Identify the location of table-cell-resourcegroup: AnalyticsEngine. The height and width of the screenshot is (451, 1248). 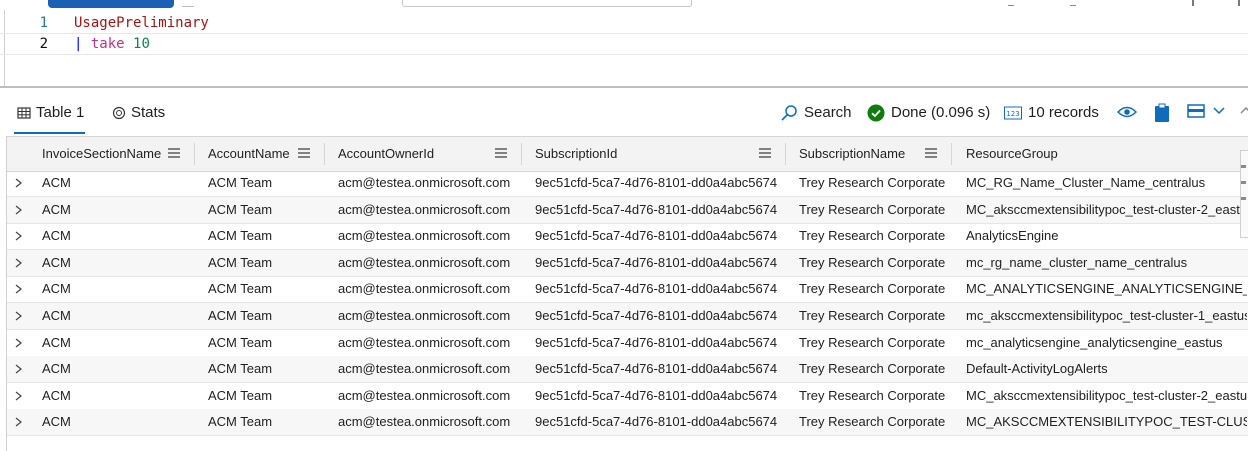
(1106, 236).